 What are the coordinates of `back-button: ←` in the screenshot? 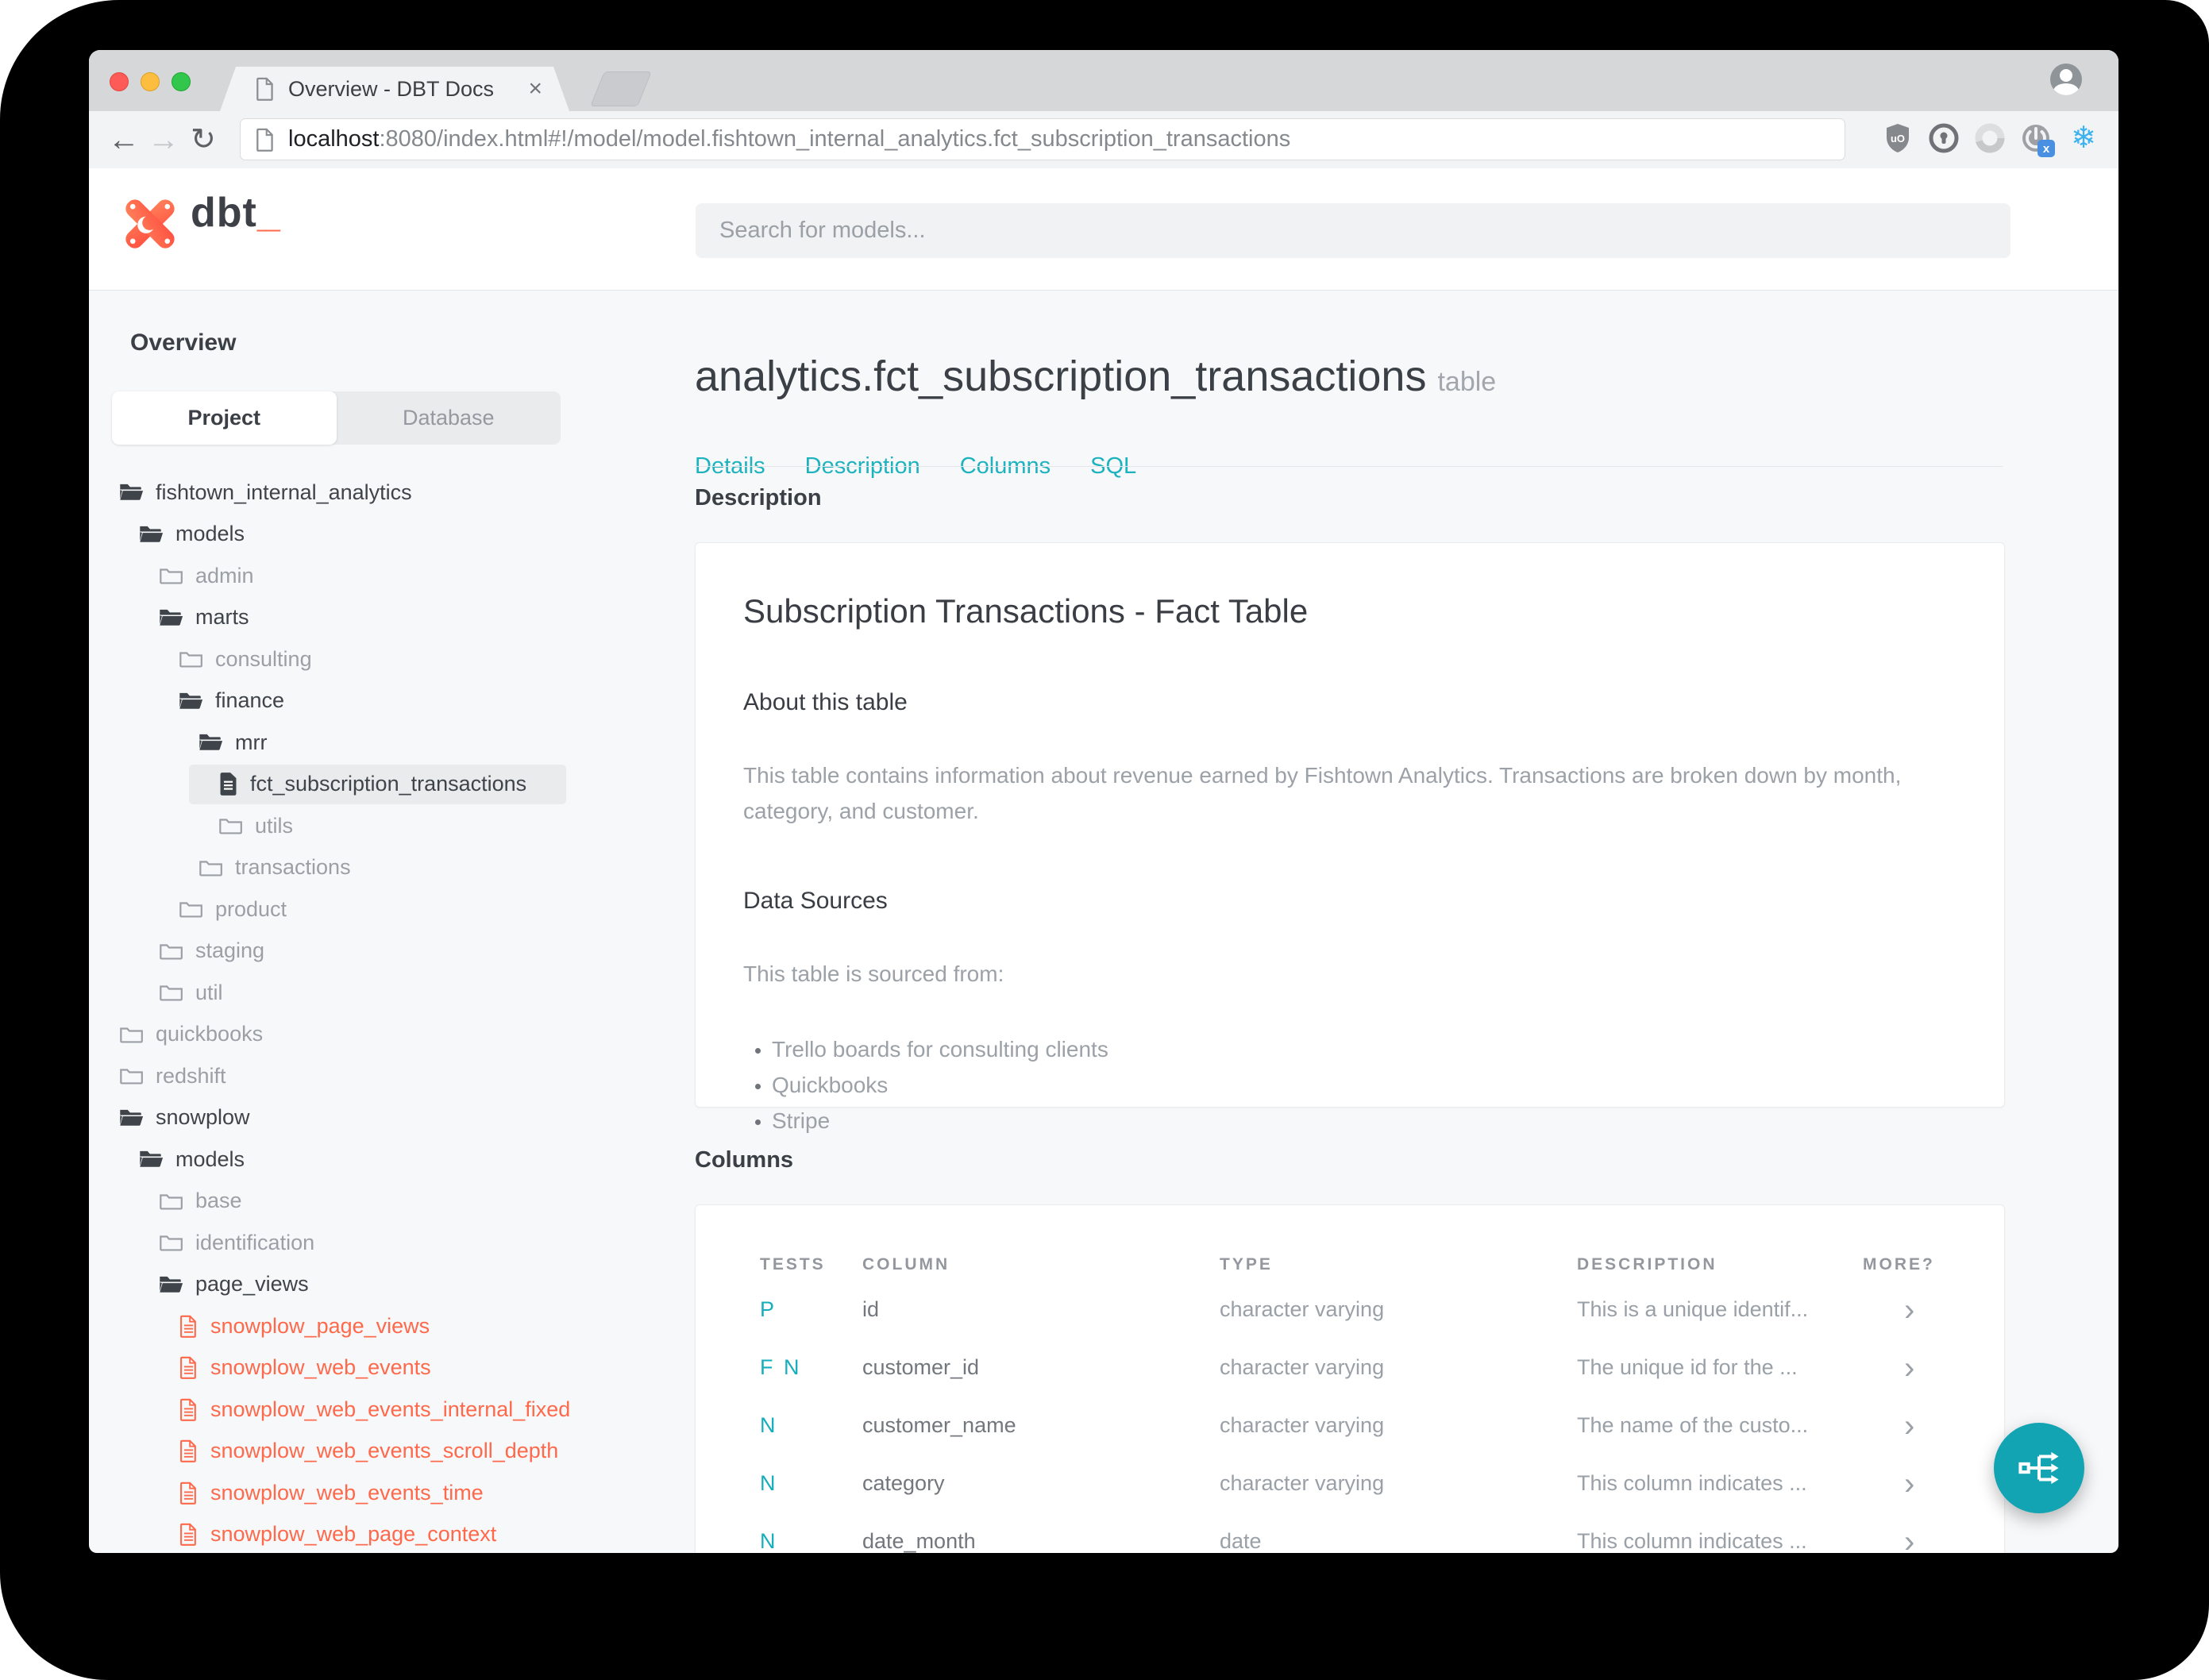 It's located at (124, 139).